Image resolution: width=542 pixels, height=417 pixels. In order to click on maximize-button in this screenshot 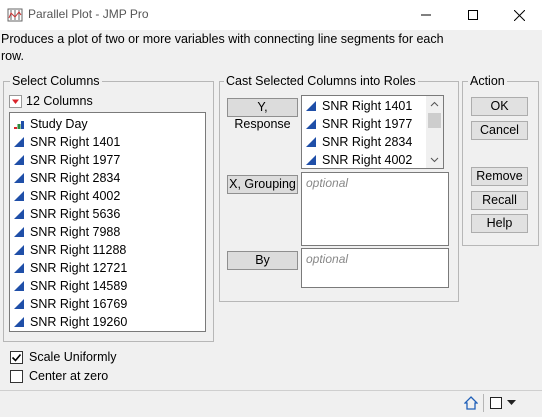, I will do `click(473, 15)`.